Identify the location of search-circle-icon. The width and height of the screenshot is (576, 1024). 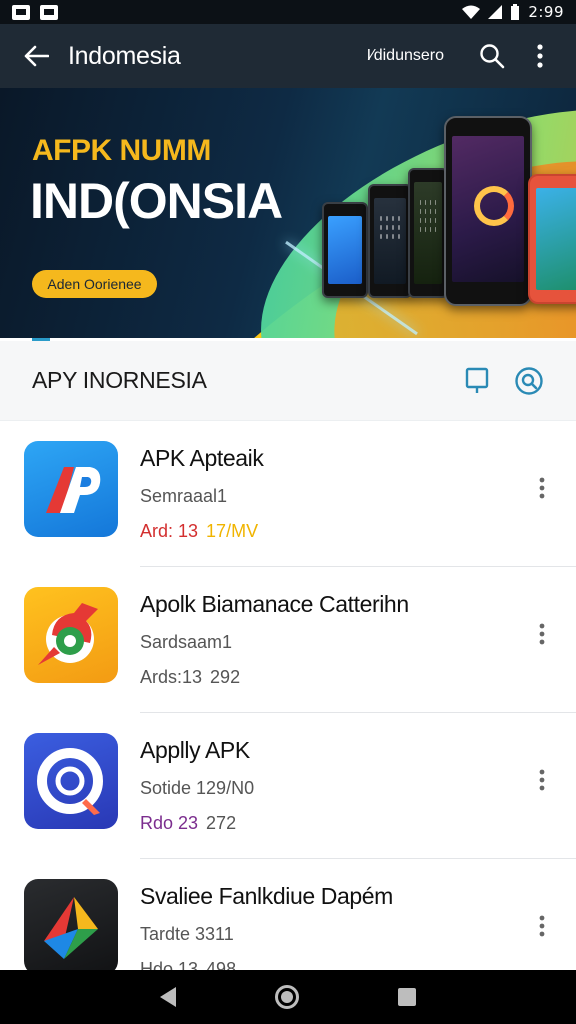
(529, 381).